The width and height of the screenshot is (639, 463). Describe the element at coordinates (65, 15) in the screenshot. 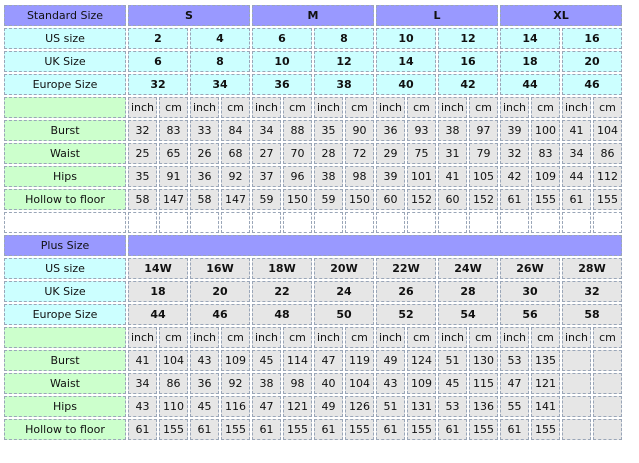

I see `standard-size-title: Standard Size` at that location.